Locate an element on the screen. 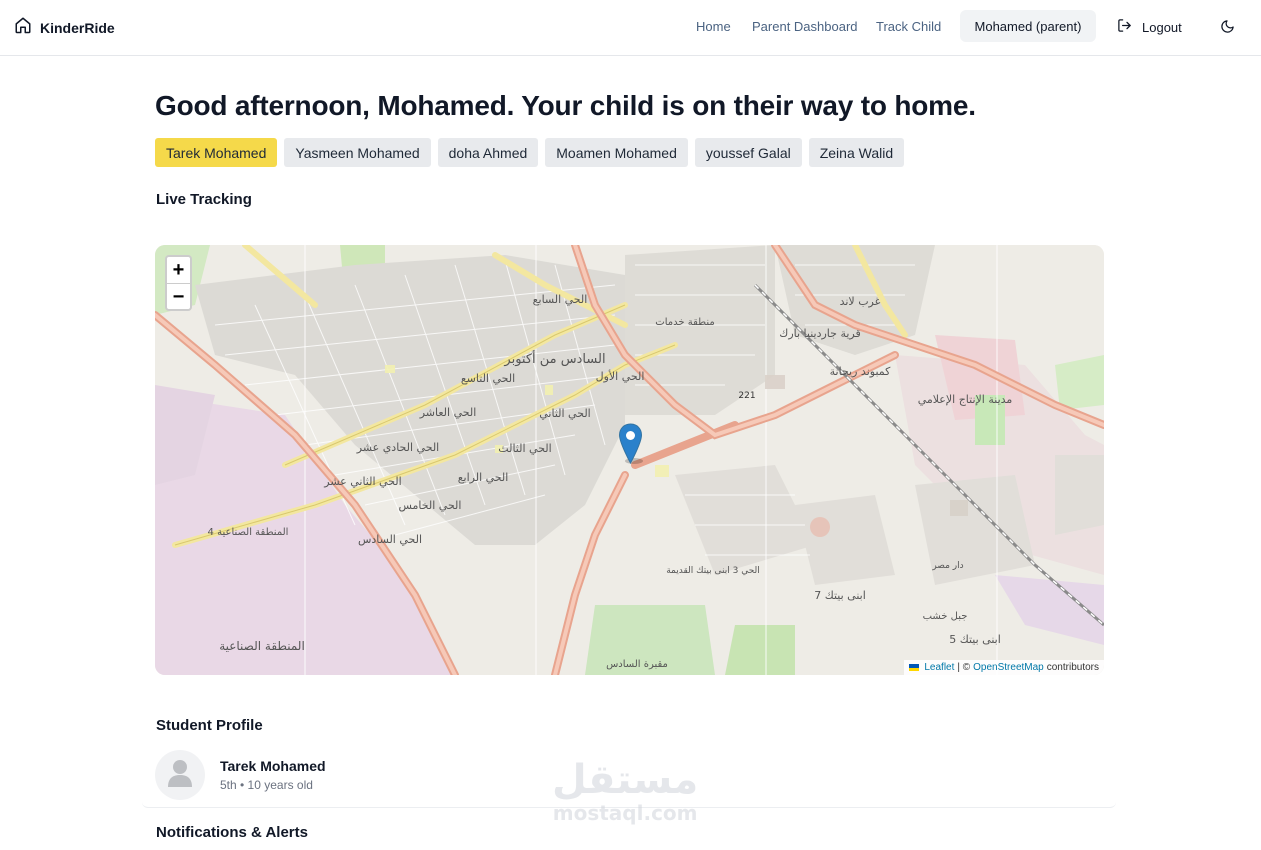 The width and height of the screenshot is (1261, 850). attribution-suffix: contributors is located at coordinates (1072, 667).